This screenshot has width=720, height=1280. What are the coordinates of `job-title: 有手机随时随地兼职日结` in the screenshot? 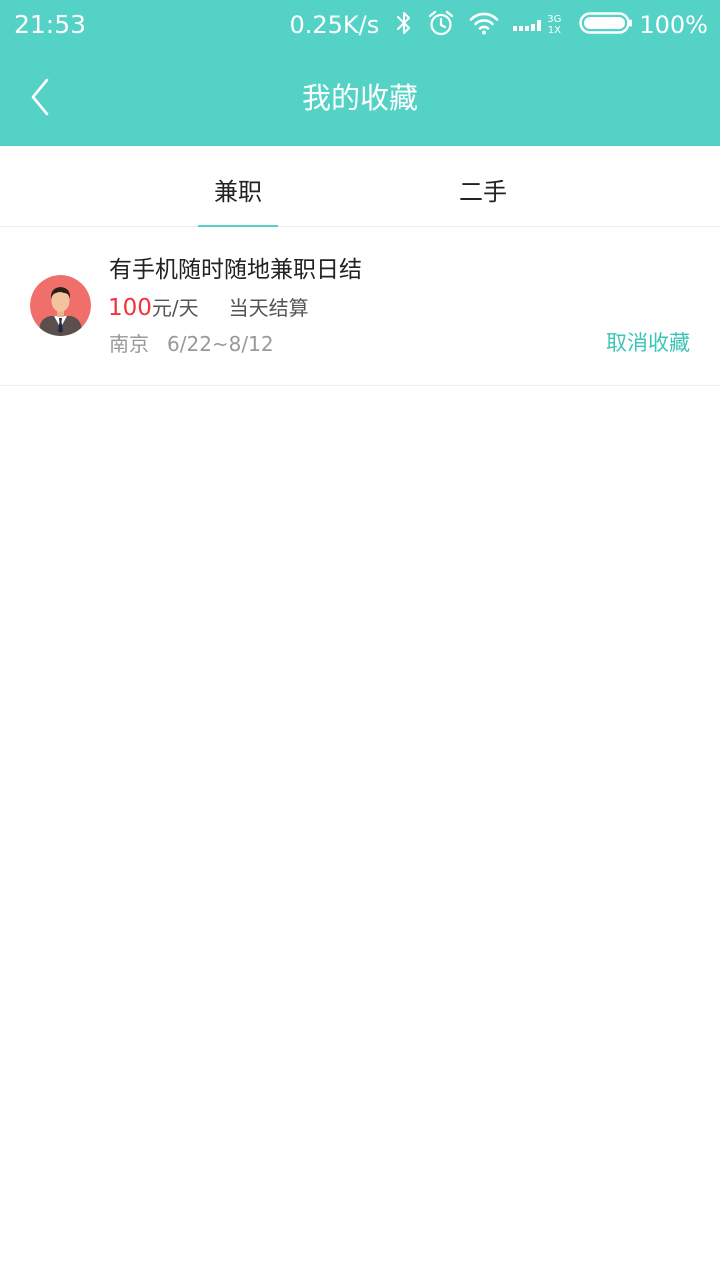 It's located at (235, 270).